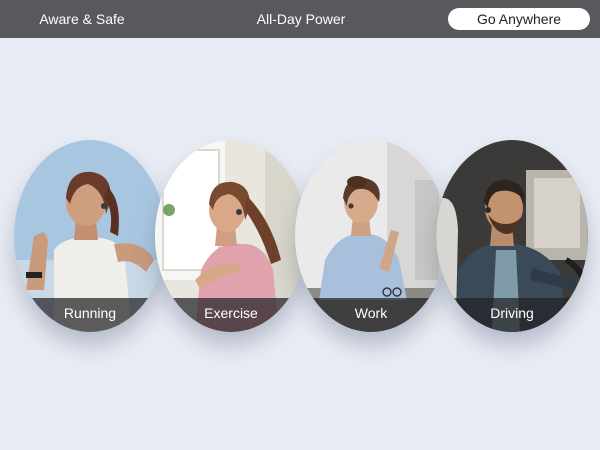 Image resolution: width=600 pixels, height=450 pixels. Describe the element at coordinates (231, 315) in the screenshot. I see `card-caption: Exercise` at that location.